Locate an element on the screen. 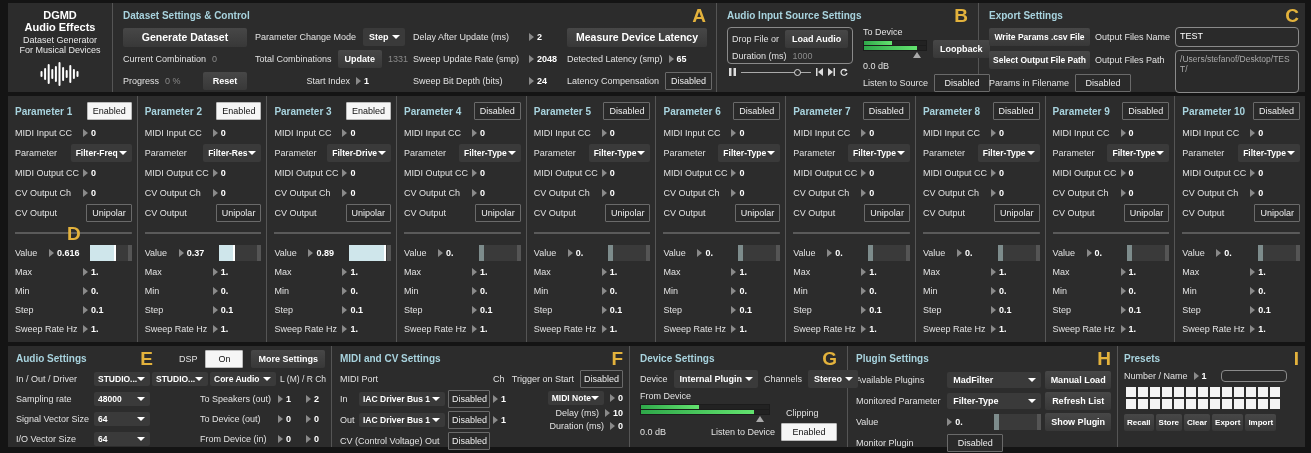 This screenshot has width=1311, height=453. toggle-button: Enabled is located at coordinates (369, 111).